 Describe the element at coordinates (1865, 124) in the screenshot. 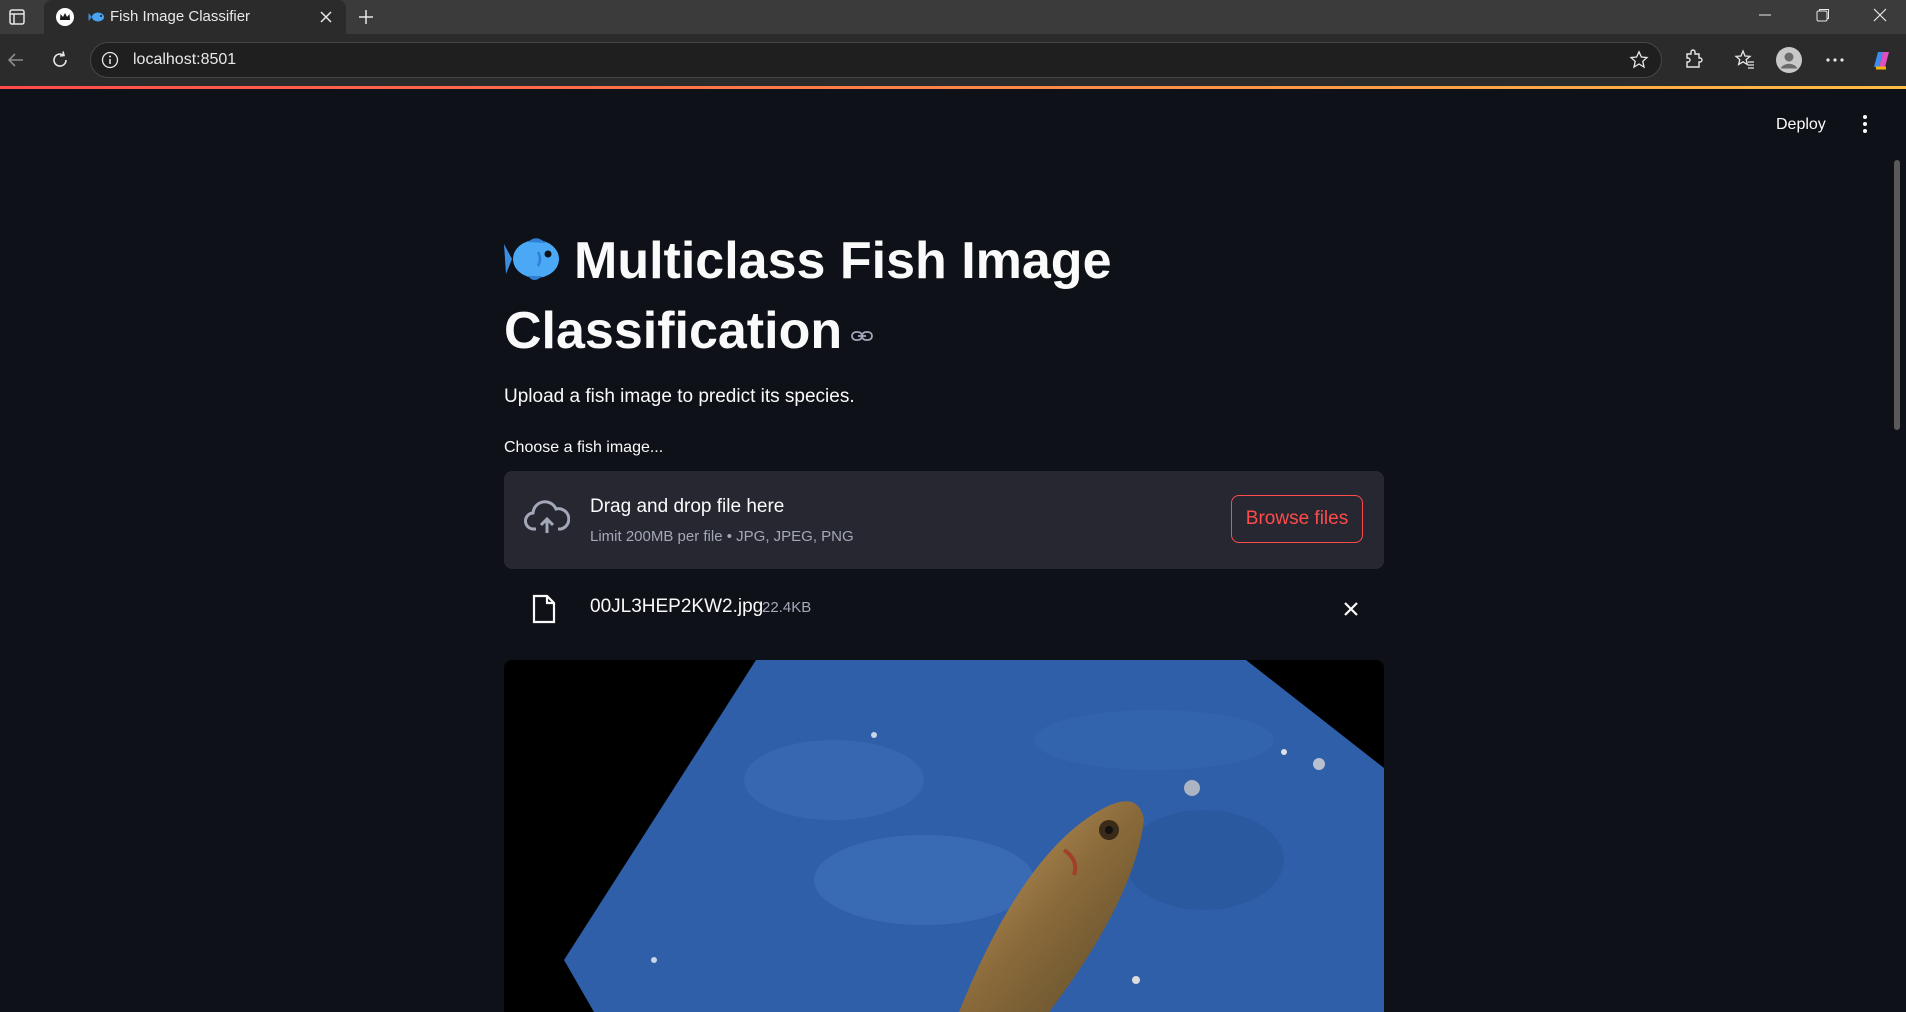

I see `main-menu-icon` at that location.